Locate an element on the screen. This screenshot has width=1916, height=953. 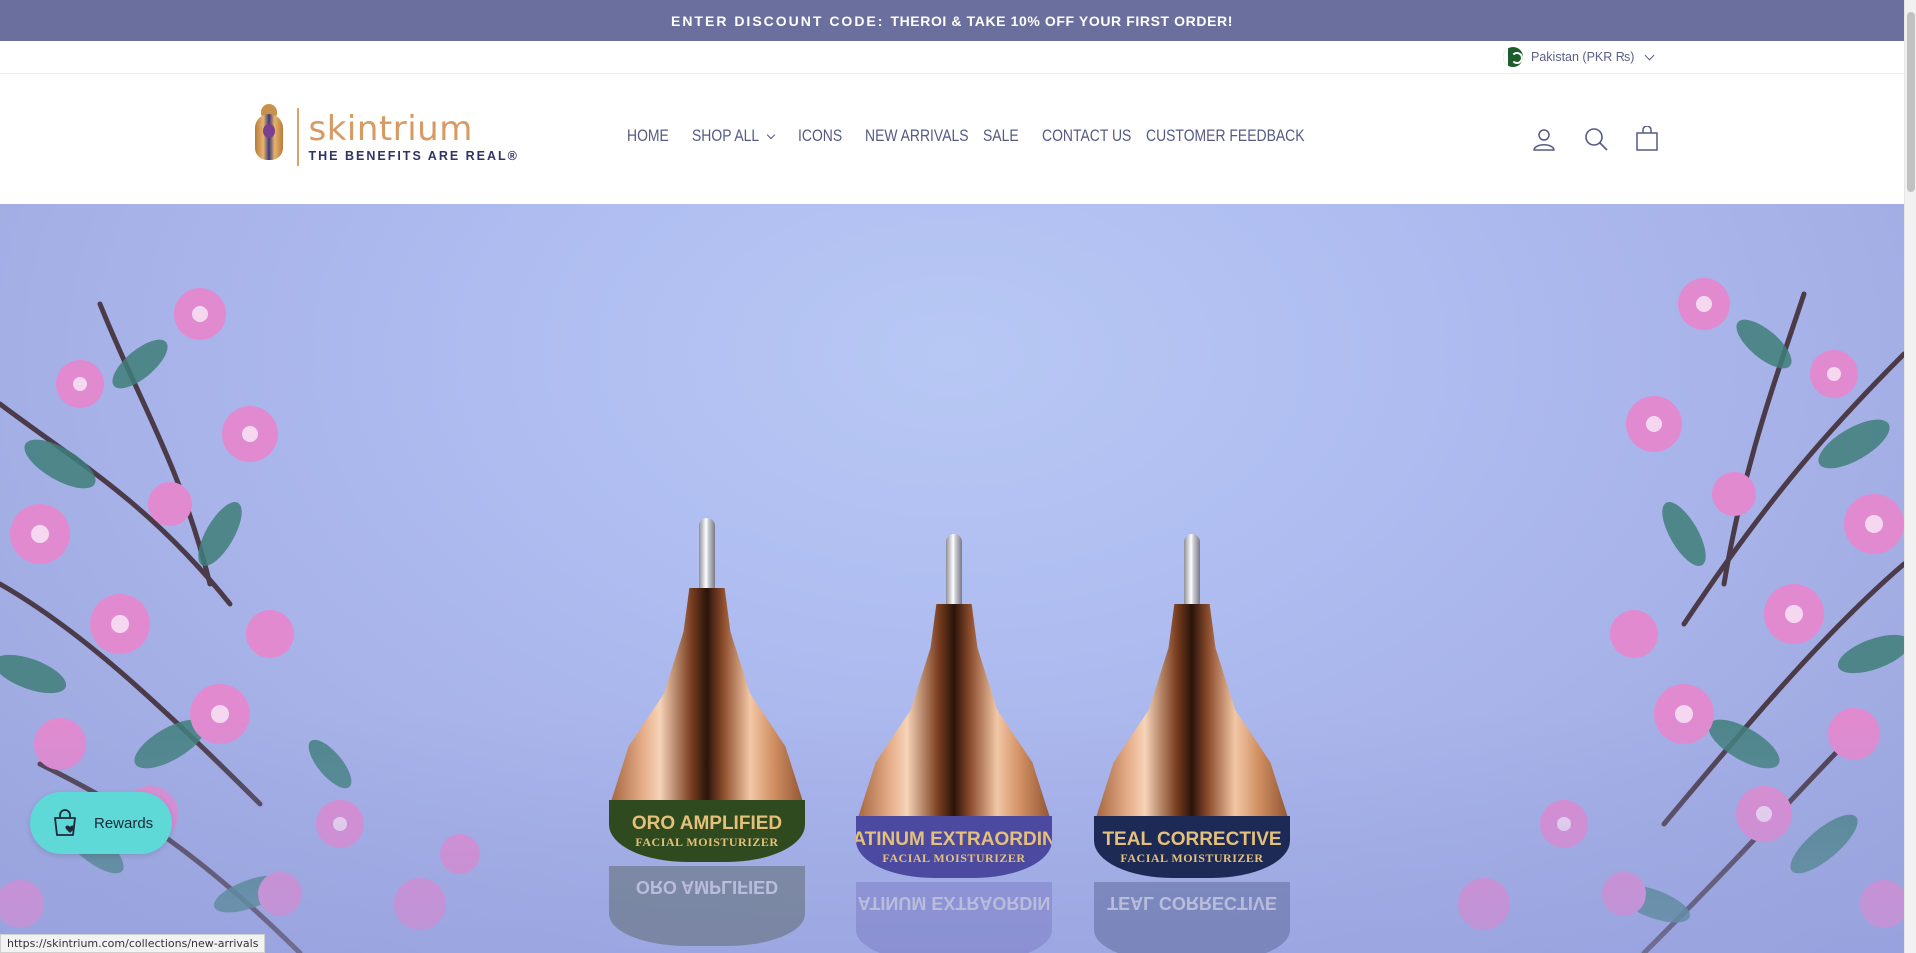
jar-reflection: TEAL CORRECTIVE is located at coordinates (1192, 917).